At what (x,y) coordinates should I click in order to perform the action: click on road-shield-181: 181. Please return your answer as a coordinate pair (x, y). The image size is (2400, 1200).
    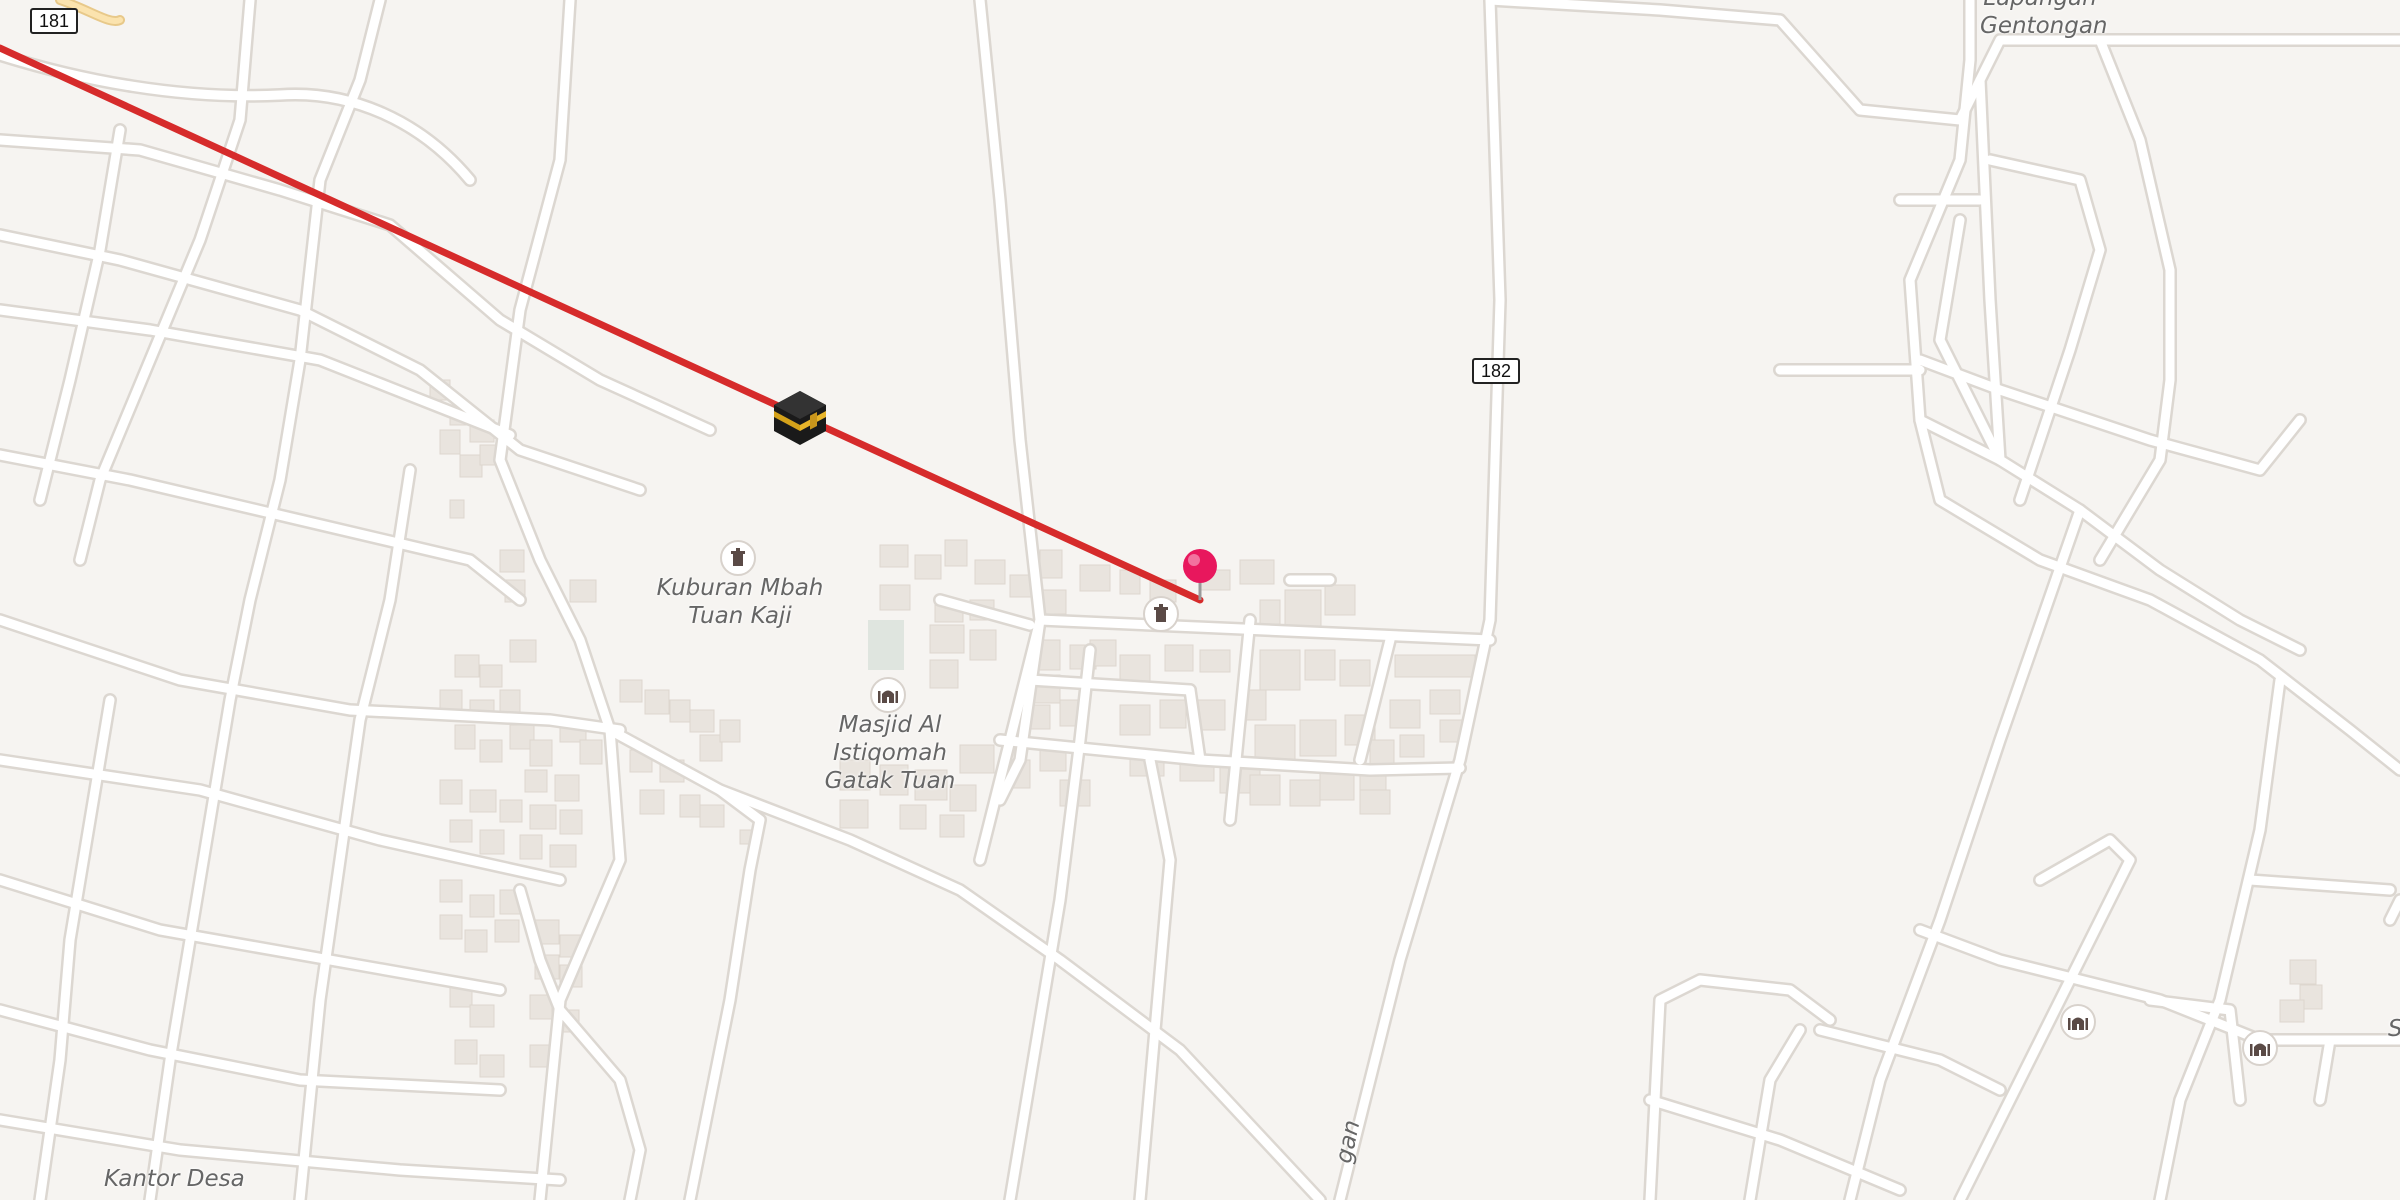
    Looking at the image, I should click on (54, 21).